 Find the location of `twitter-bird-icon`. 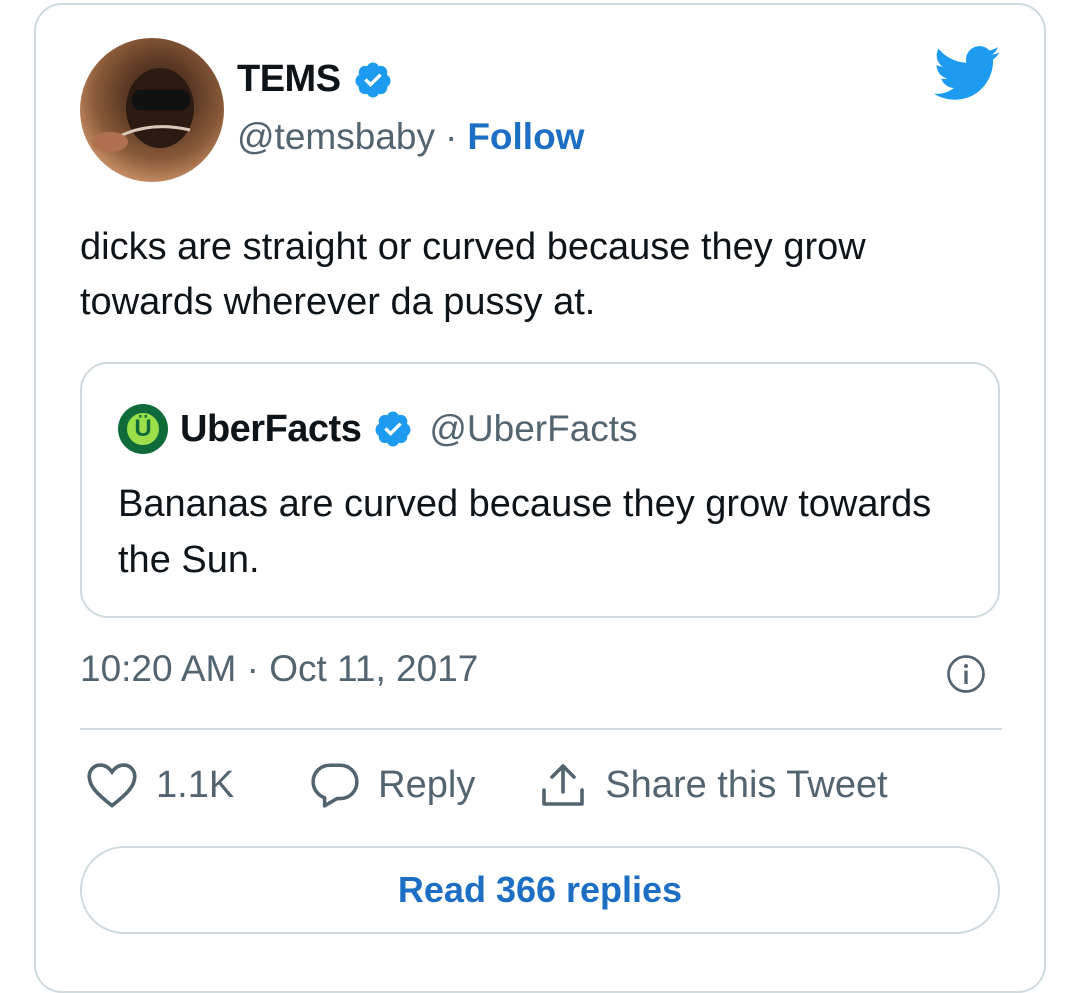

twitter-bird-icon is located at coordinates (966, 73).